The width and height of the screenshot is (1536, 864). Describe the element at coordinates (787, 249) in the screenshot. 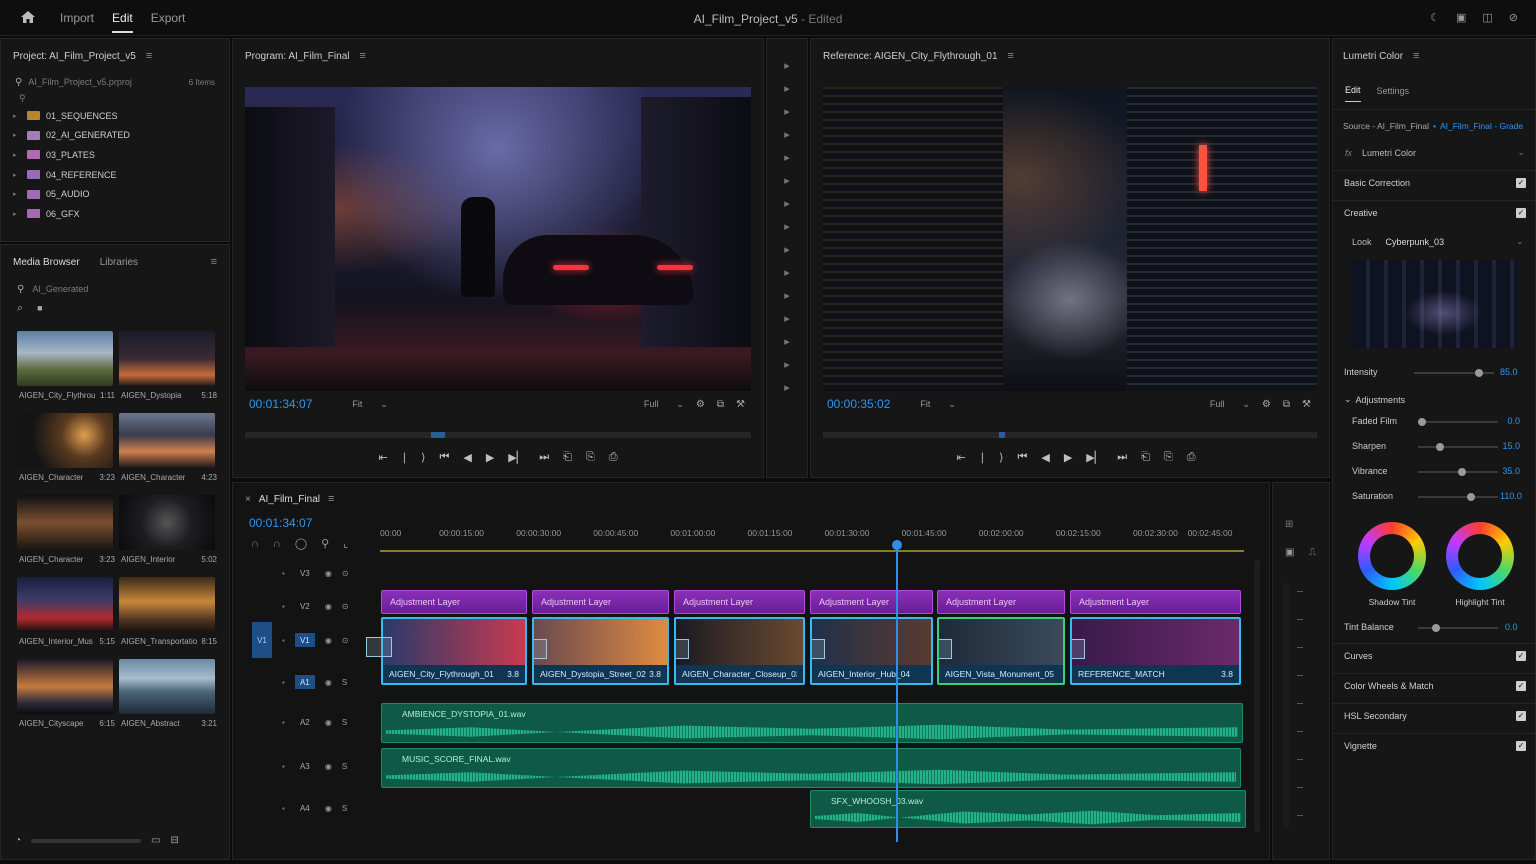

I see `zoom-tool-icon: ▸` at that location.